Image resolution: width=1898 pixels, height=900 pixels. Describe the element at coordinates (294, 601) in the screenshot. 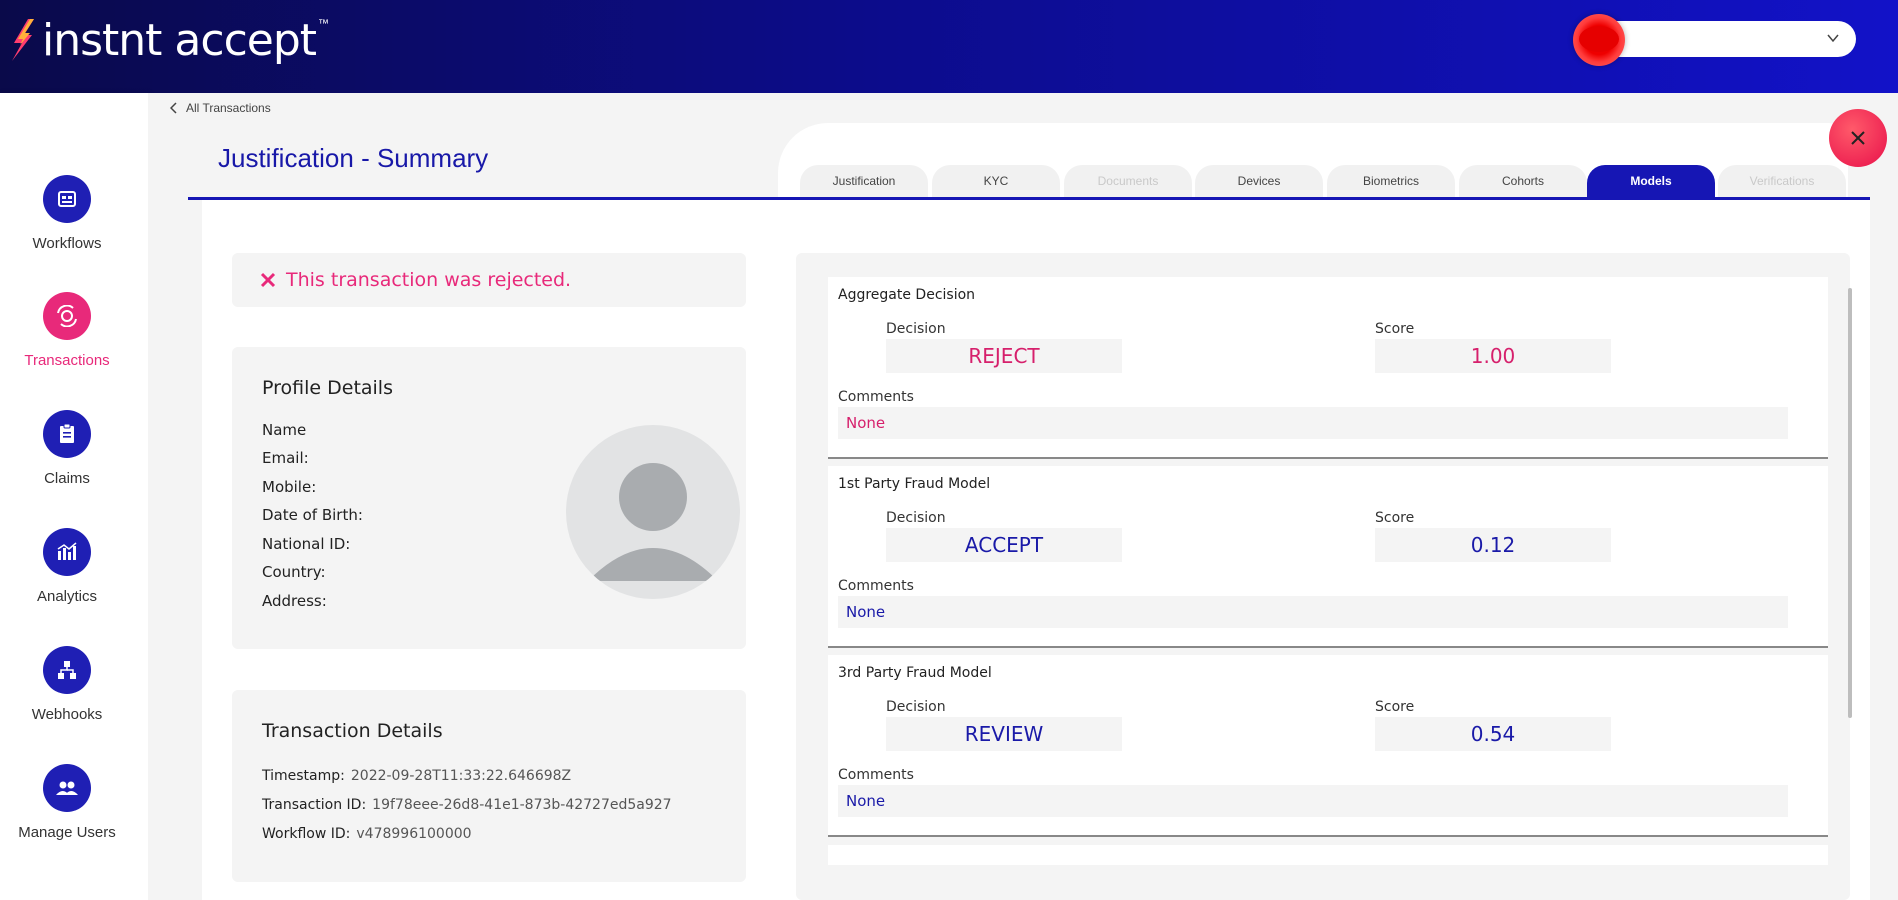

I see `profile-field-address: Address:` at that location.